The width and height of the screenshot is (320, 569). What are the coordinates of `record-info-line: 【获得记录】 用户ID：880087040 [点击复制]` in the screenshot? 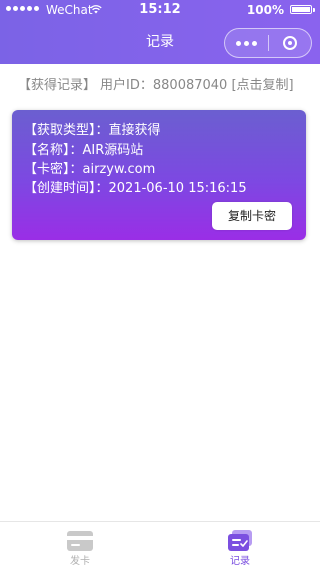 It's located at (156, 86).